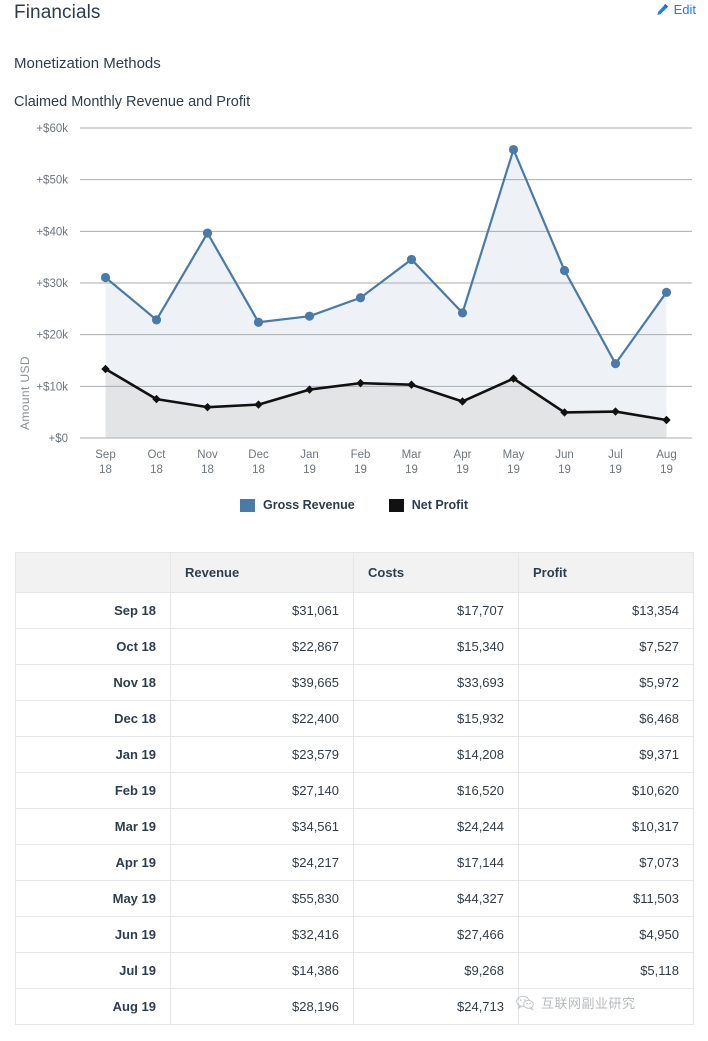 The height and width of the screenshot is (1041, 708). Describe the element at coordinates (564, 455) in the screenshot. I see `svg-text: Jun` at that location.